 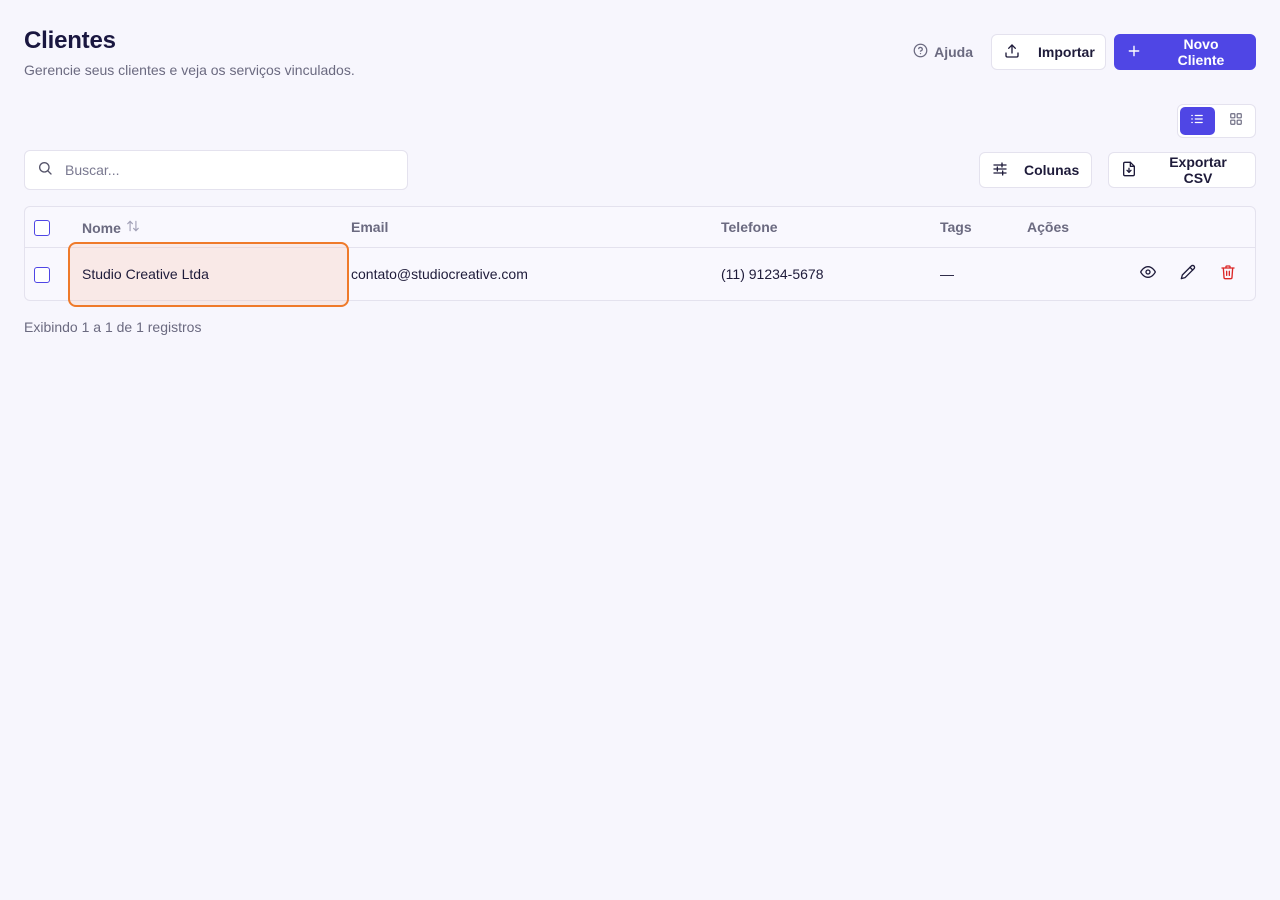 I want to click on list-icon, so click(x=1197, y=121).